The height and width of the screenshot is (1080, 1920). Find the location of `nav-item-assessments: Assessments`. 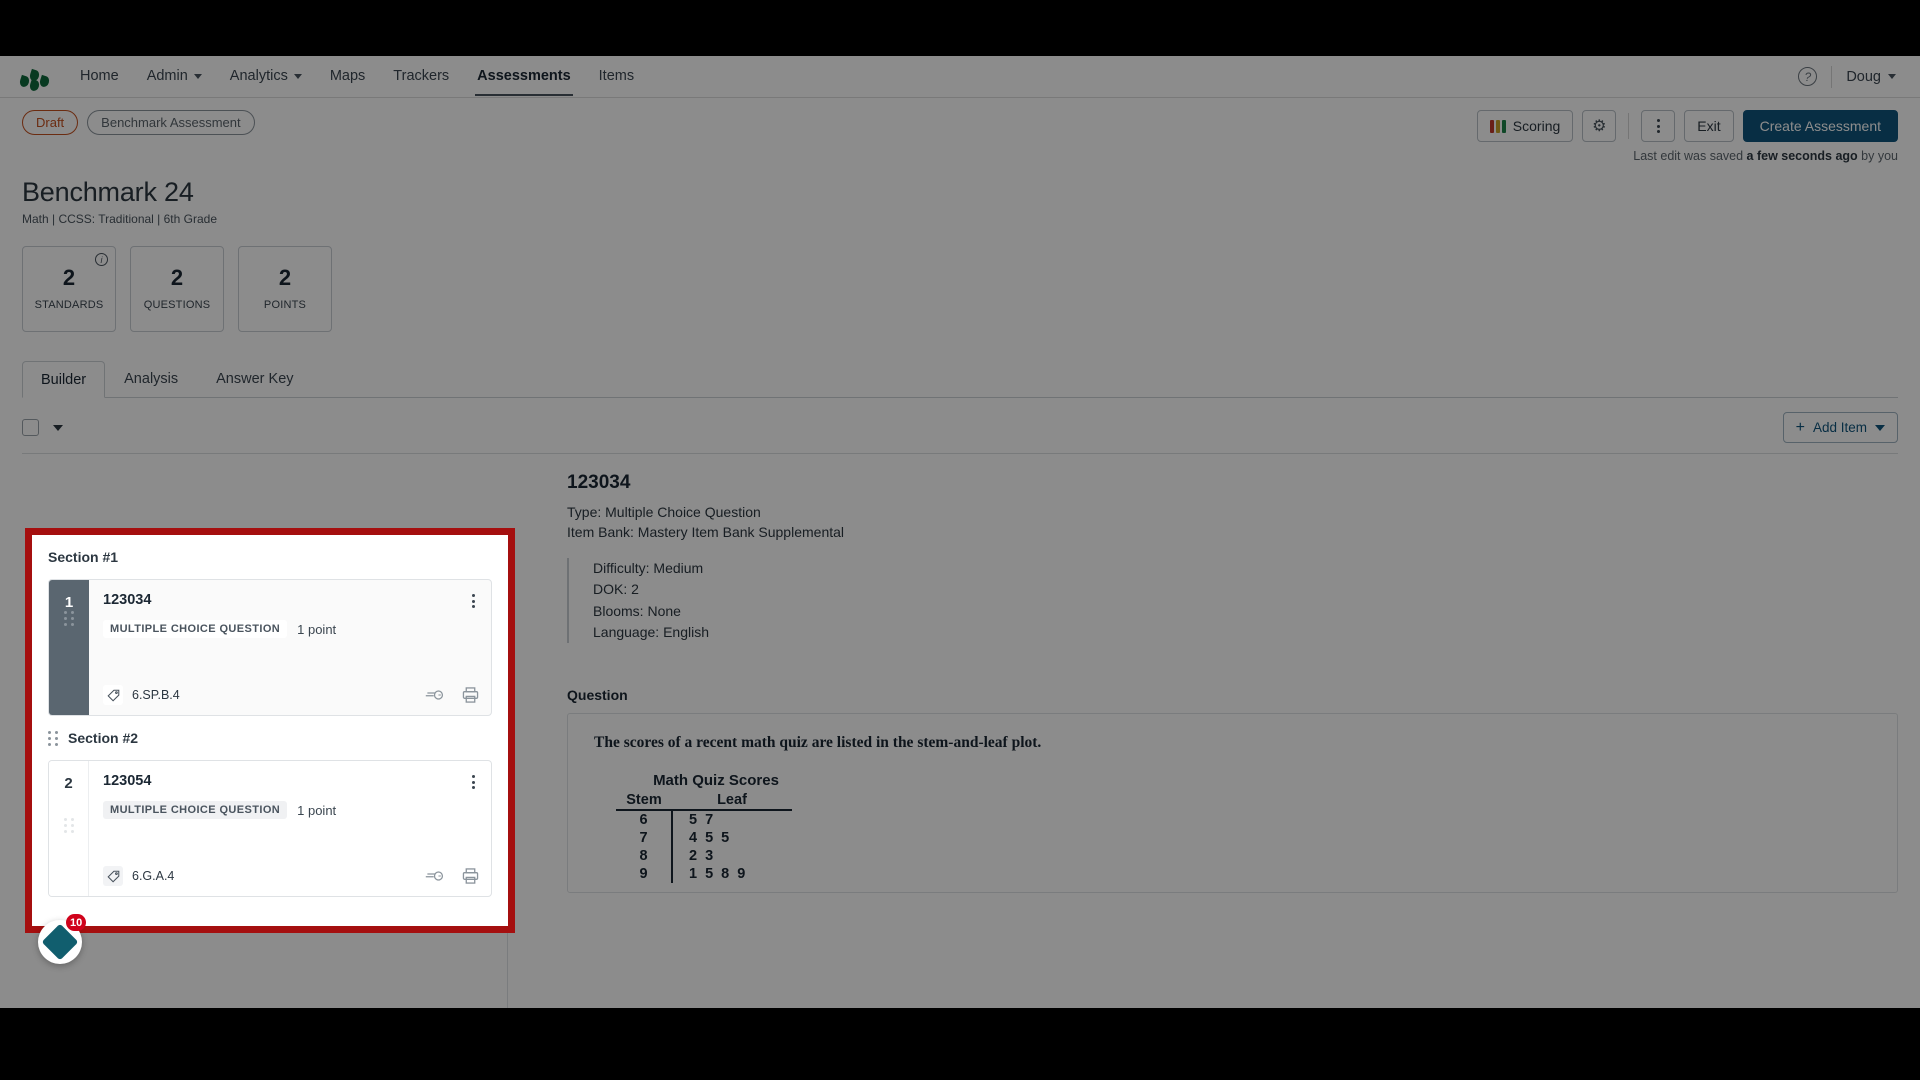

nav-item-assessments: Assessments is located at coordinates (524, 76).